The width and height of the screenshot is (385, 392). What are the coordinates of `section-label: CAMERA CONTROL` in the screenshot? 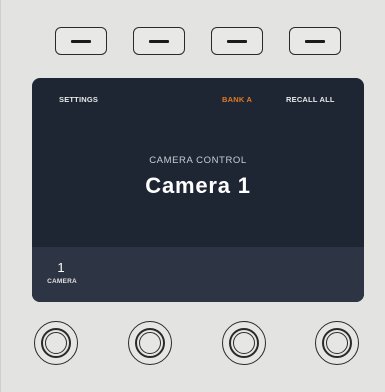 It's located at (198, 160).